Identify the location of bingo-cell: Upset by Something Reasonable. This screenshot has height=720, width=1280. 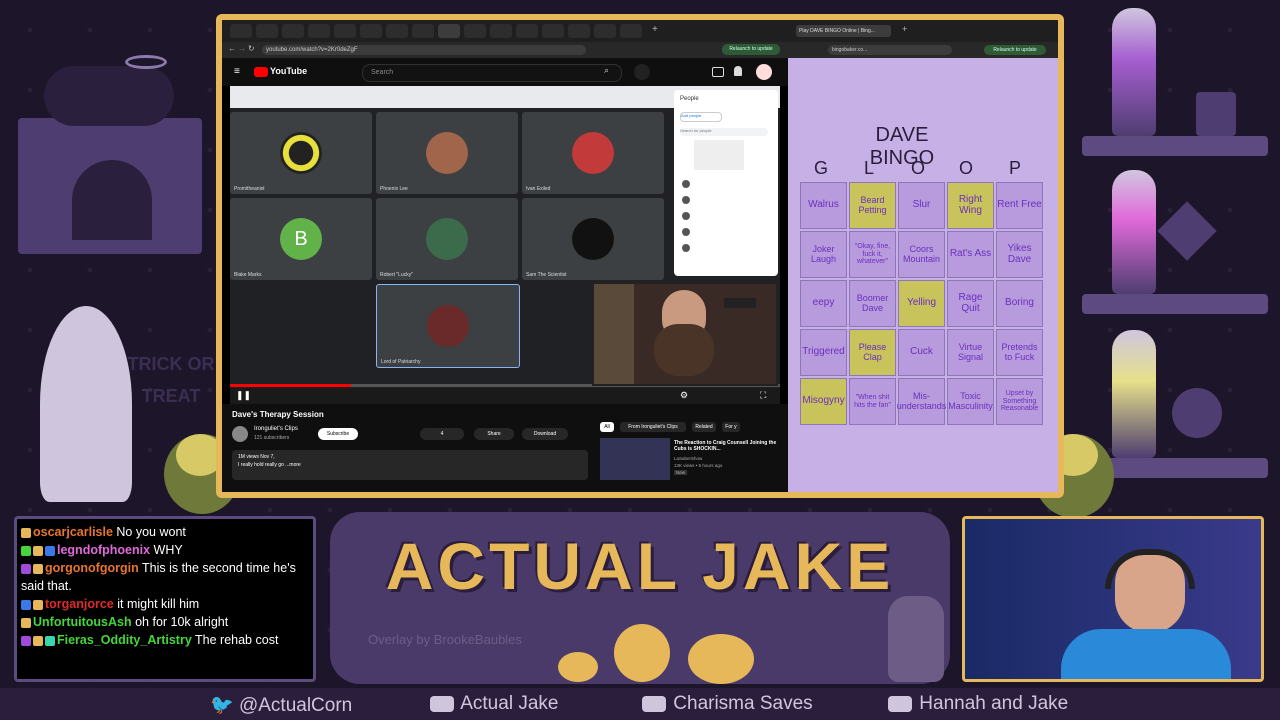
(1019, 401).